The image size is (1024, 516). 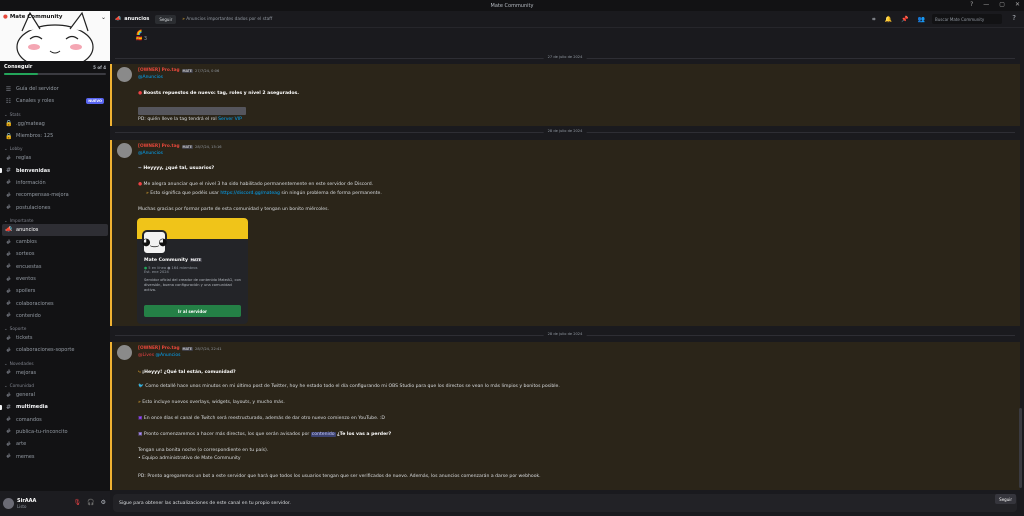 What do you see at coordinates (192, 111) in the screenshot?
I see `spoiler-block` at bounding box center [192, 111].